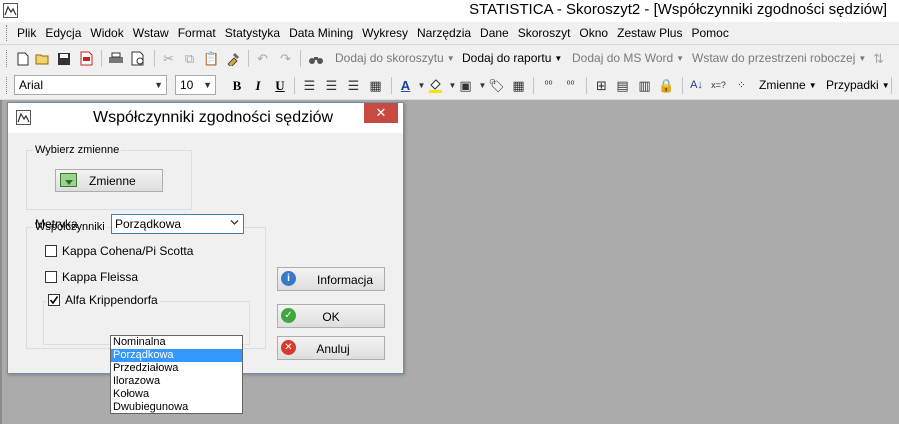 The image size is (899, 424). What do you see at coordinates (696, 85) in the screenshot?
I see `sort-icon: A↓` at bounding box center [696, 85].